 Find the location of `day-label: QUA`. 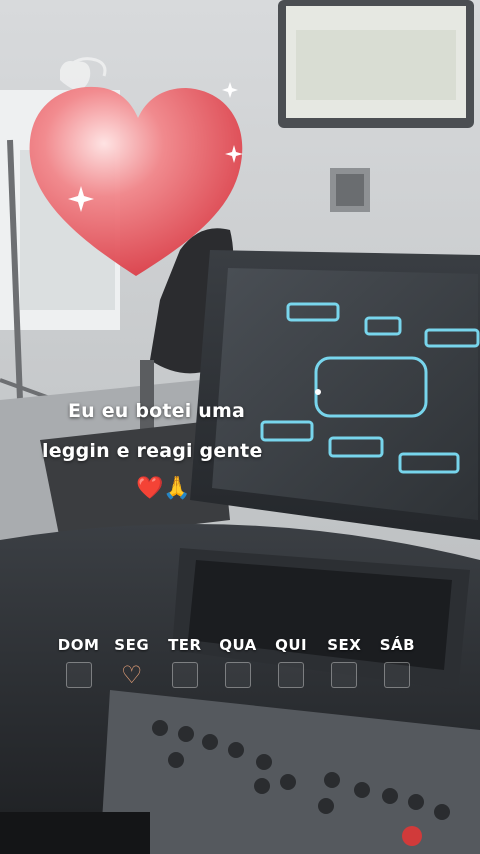

day-label: QUA is located at coordinates (238, 645).